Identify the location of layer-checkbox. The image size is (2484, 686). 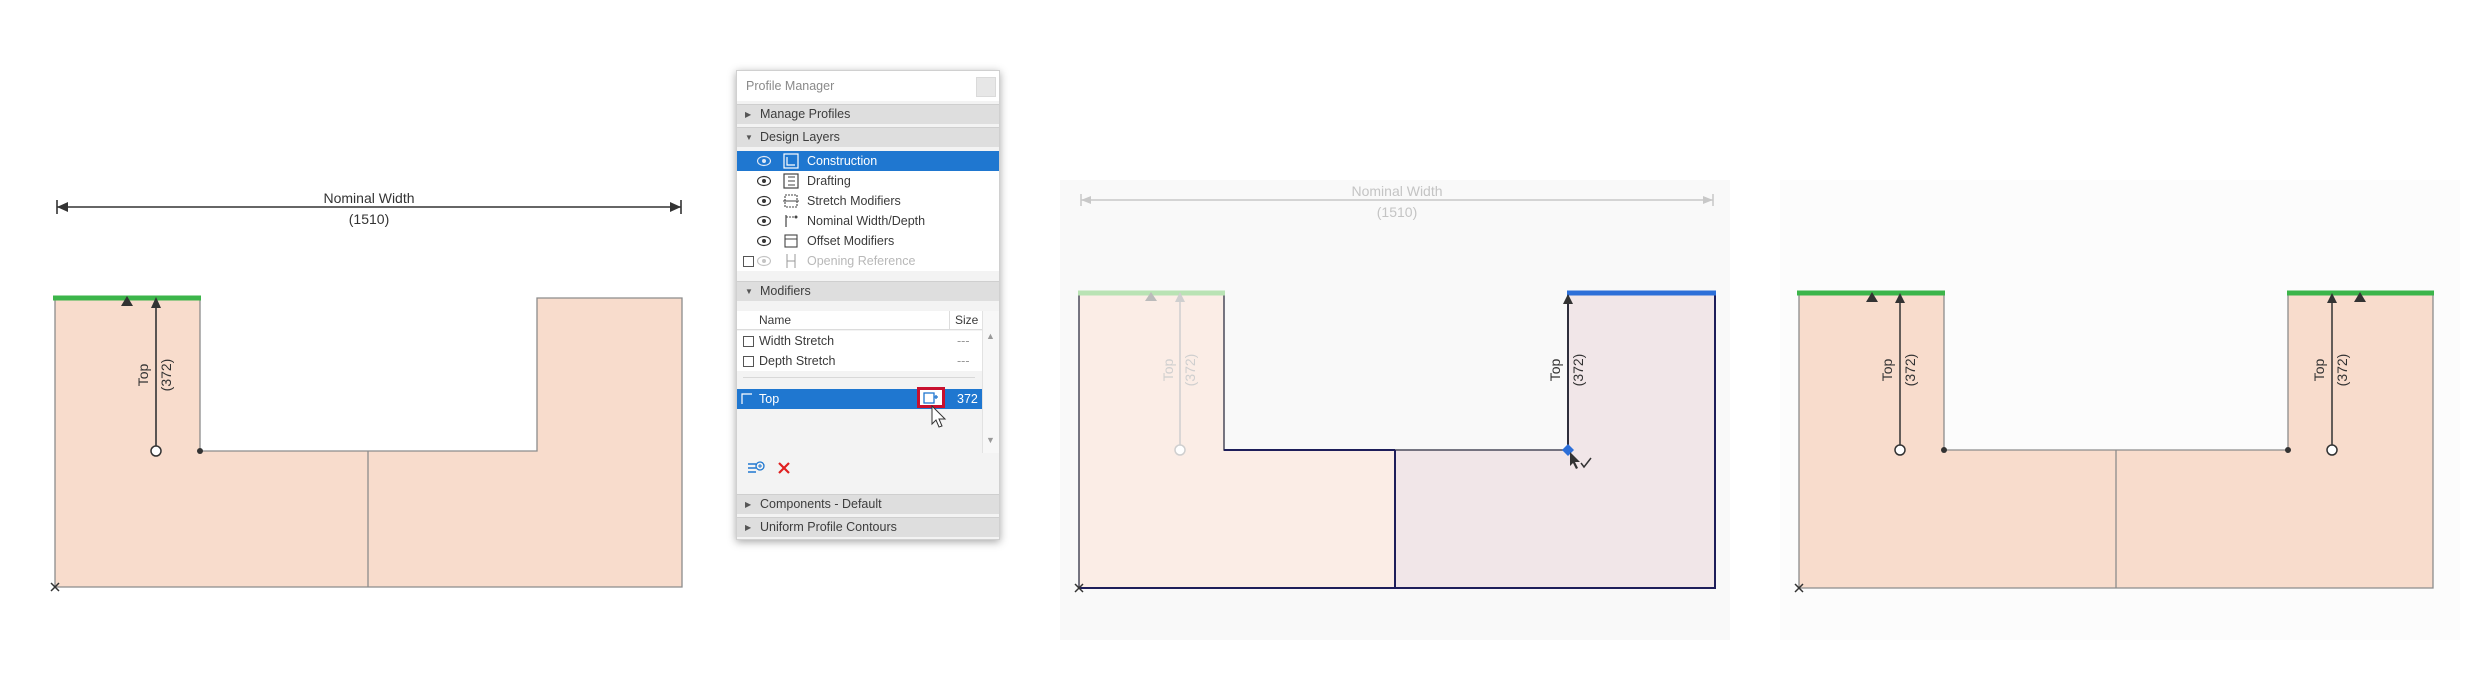
(748, 261).